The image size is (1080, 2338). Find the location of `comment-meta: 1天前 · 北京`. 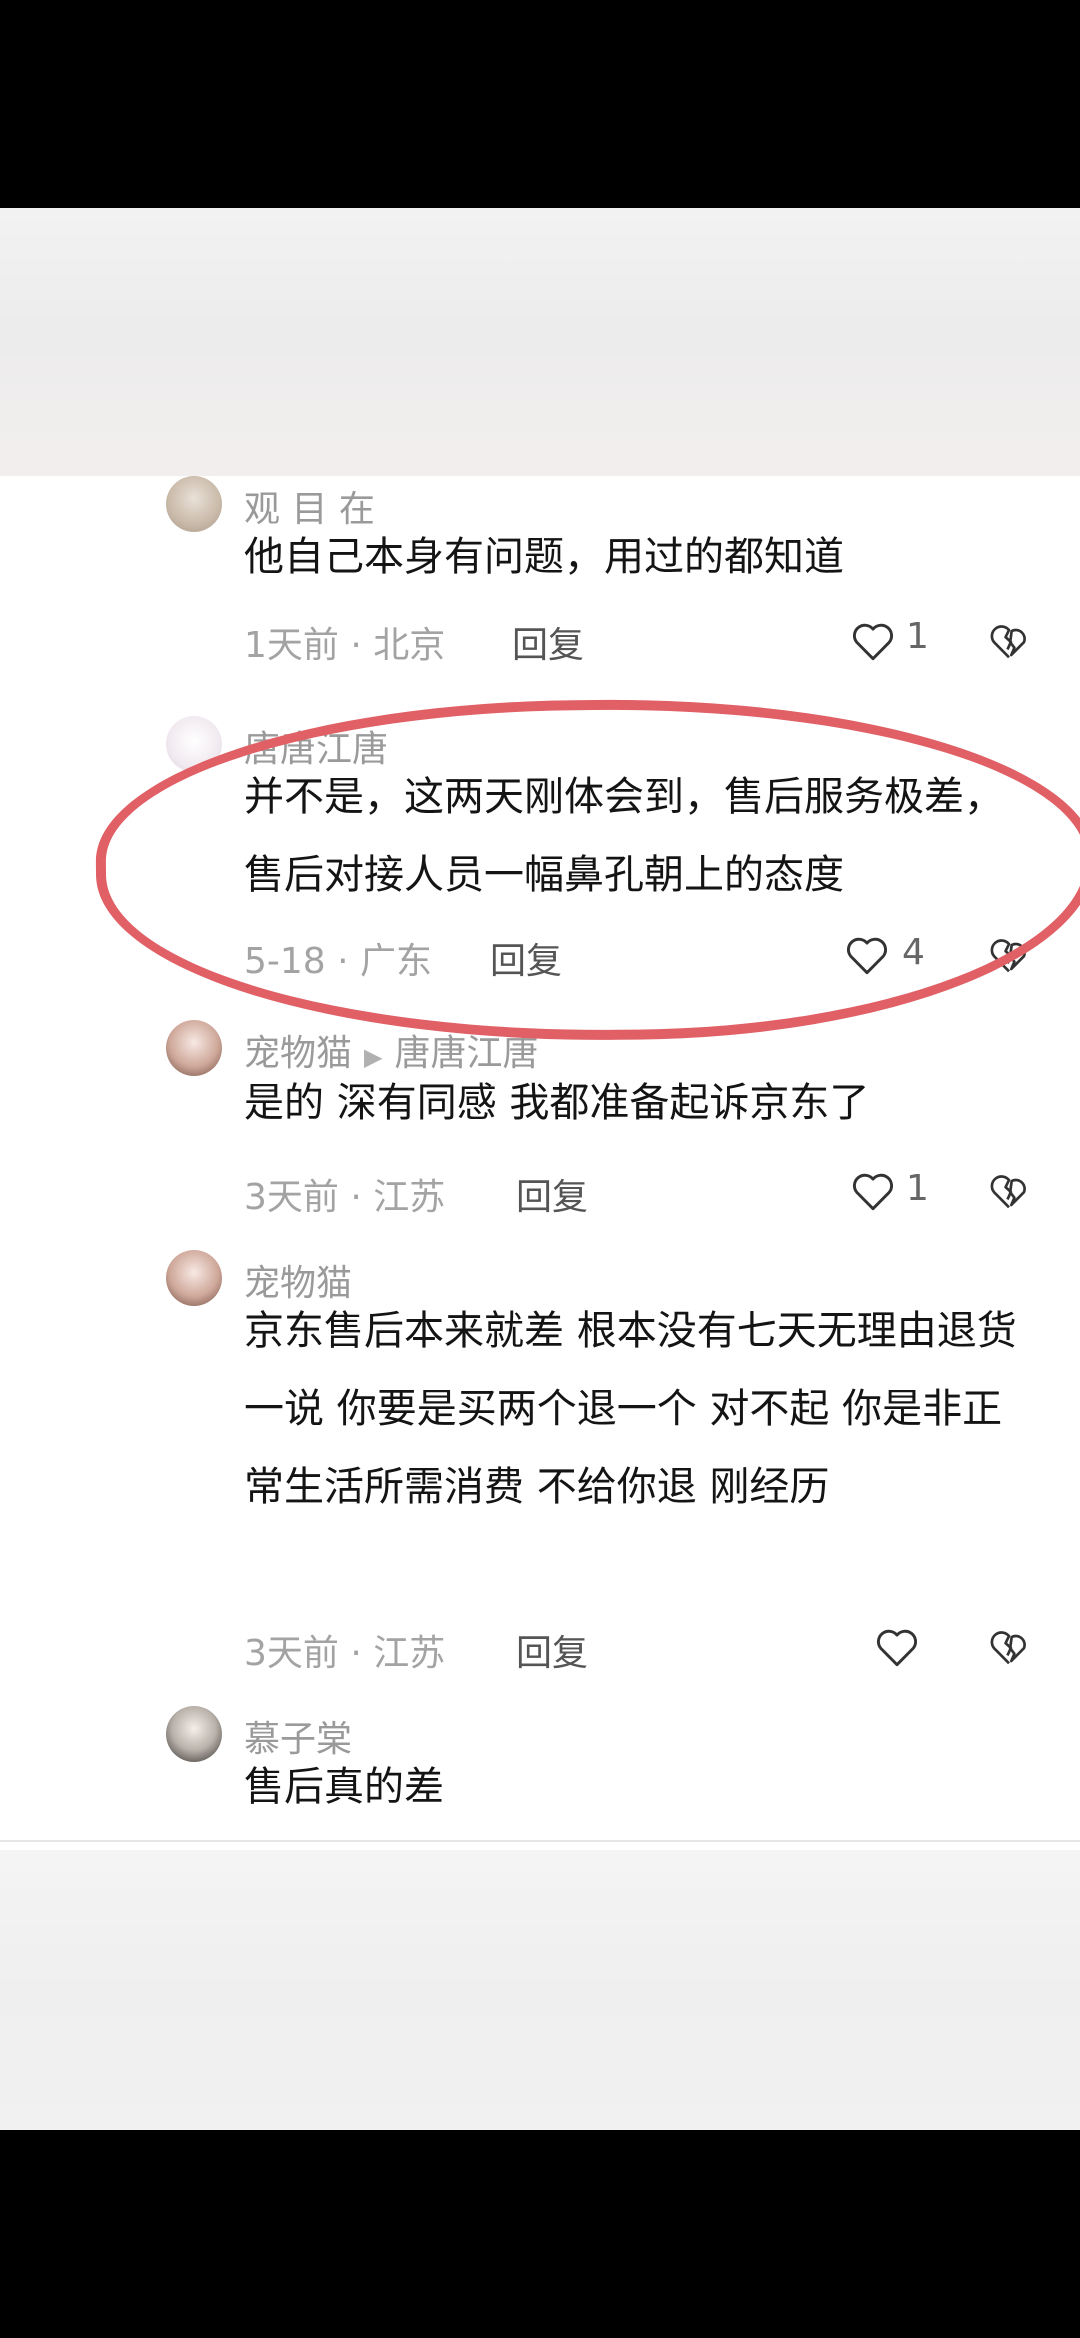

comment-meta: 1天前 · 北京 is located at coordinates (345, 645).